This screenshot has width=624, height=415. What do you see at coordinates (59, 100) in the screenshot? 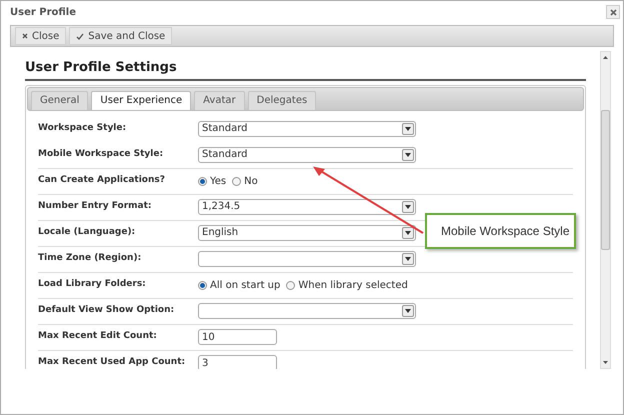
I see `tab: General` at bounding box center [59, 100].